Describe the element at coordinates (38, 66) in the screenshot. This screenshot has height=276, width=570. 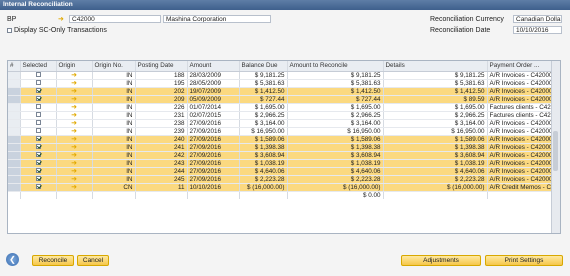
I see `col-selected: Selected` at that location.